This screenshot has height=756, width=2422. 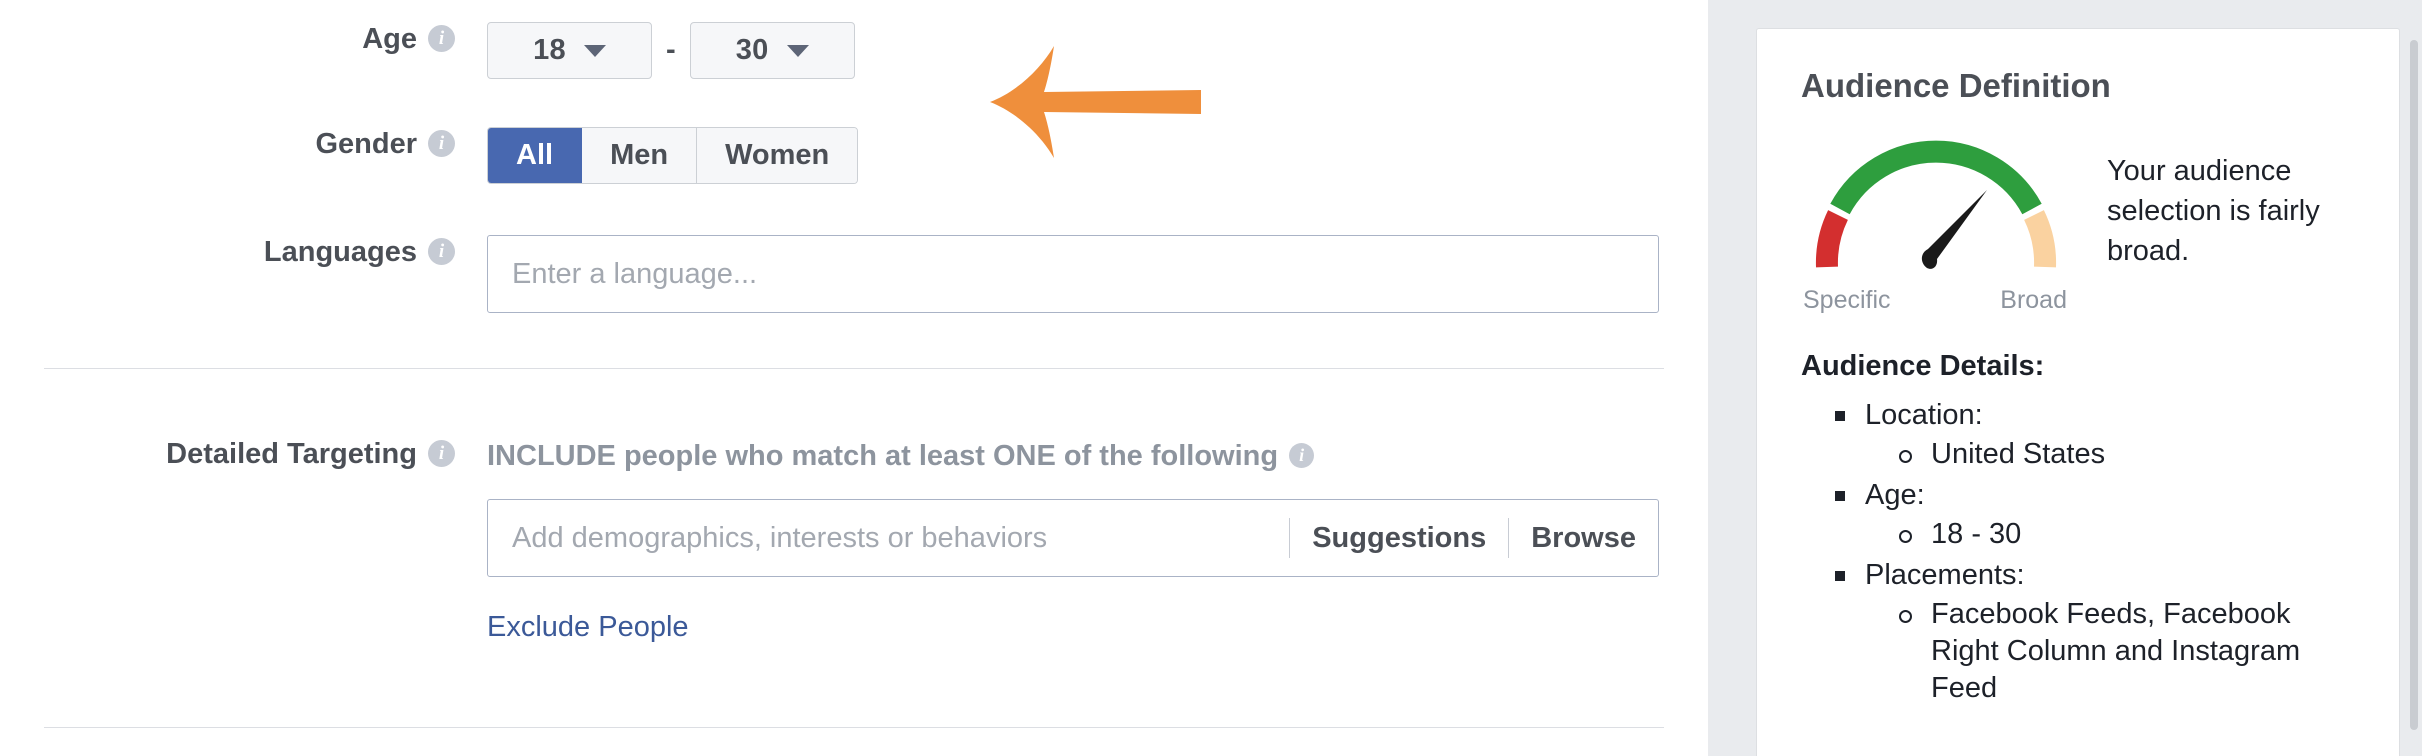 I want to click on detailed-targeting-placeholder: Add demographics, interests or behaviors, so click(x=780, y=538).